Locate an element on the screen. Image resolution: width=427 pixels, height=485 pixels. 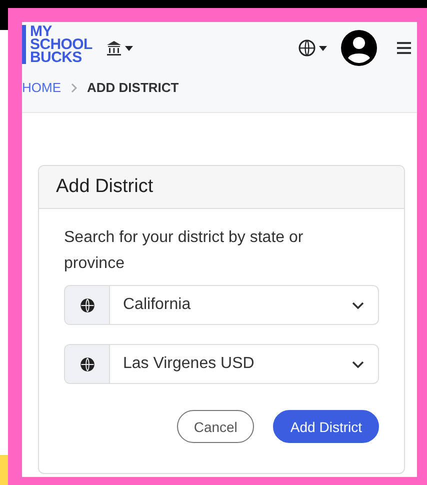
select-value: Las Virgenes USD is located at coordinates (188, 364).